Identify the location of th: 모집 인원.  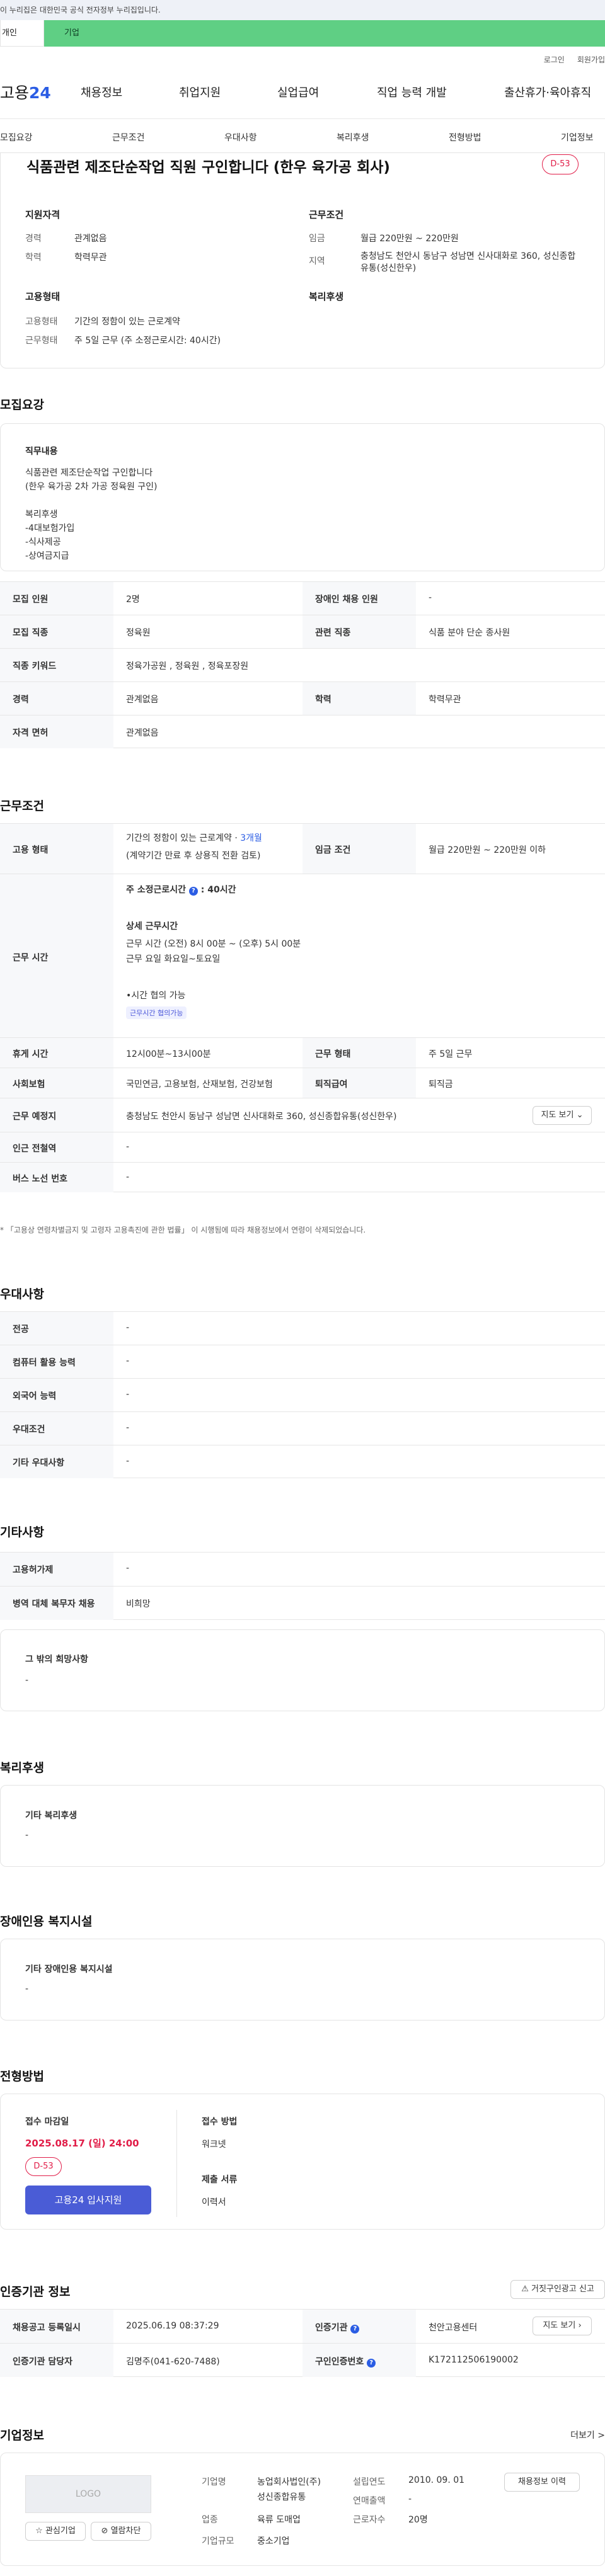
(31, 600).